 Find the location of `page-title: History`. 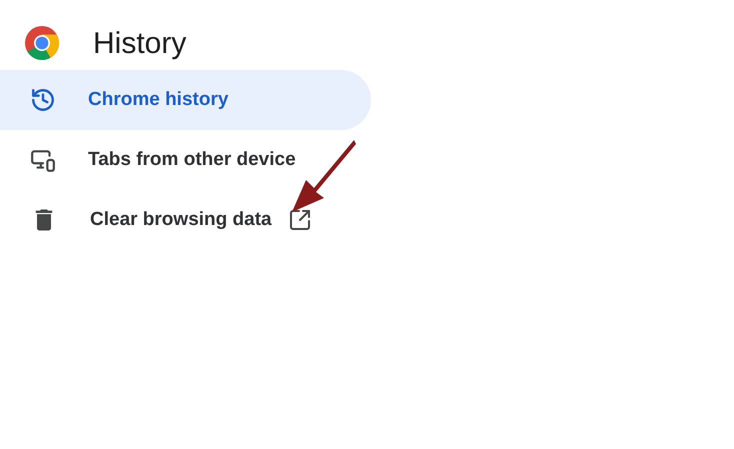

page-title: History is located at coordinates (139, 44).